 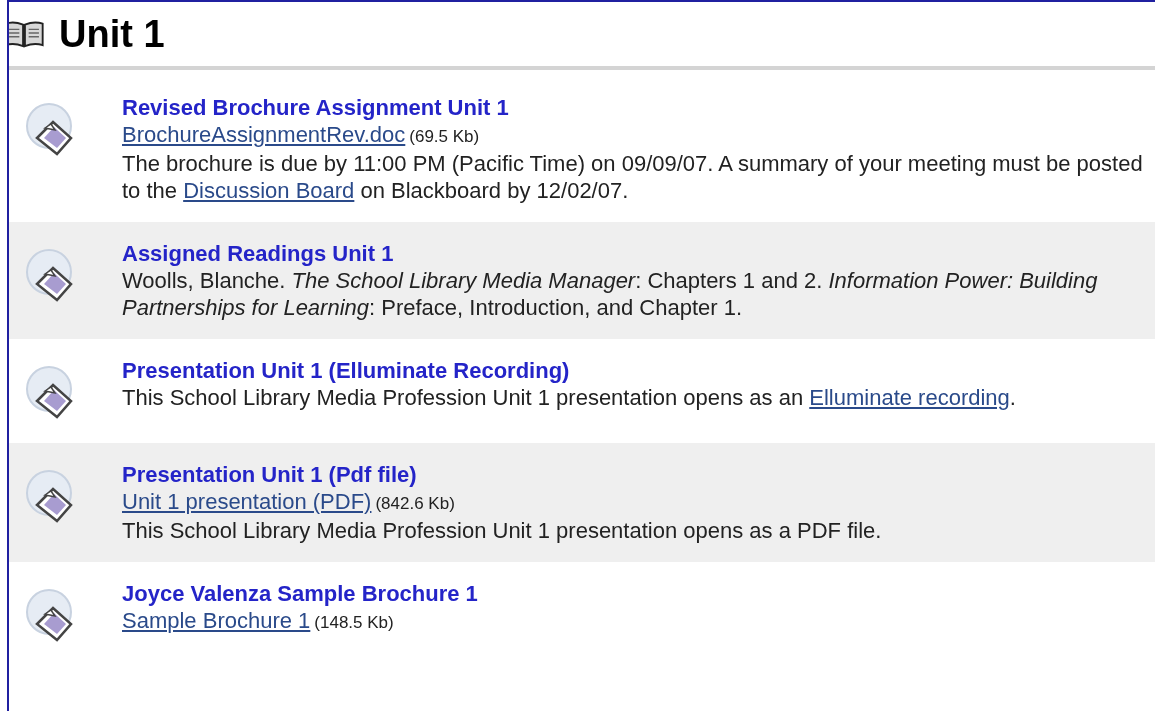 What do you see at coordinates (638, 253) in the screenshot?
I see `item-title-link: Assigned Readings Unit 1` at bounding box center [638, 253].